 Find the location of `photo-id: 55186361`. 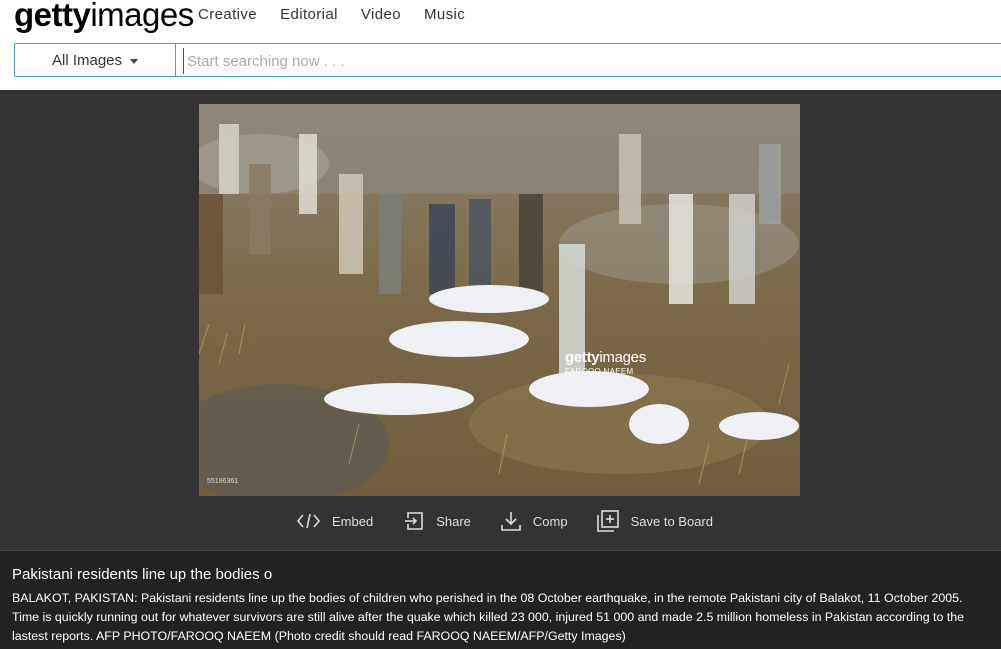

photo-id: 55186361 is located at coordinates (223, 481).